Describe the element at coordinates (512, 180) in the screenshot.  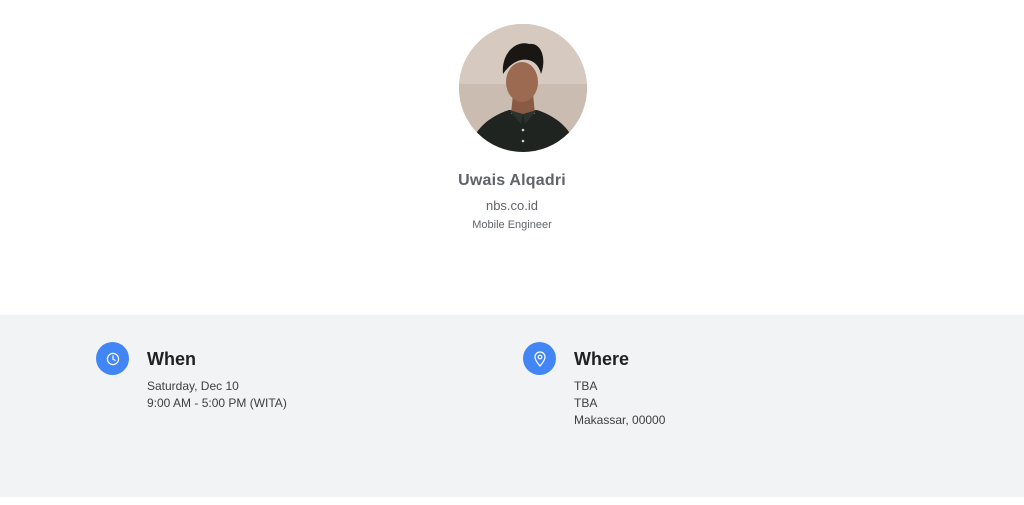
I see `speaker-name: Uwais Alqadri` at that location.